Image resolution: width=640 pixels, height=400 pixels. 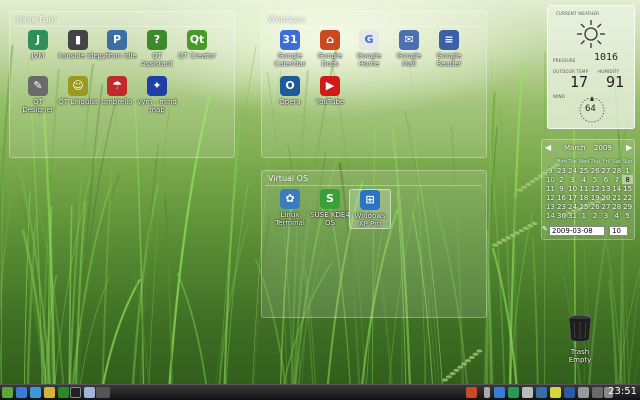 I want to click on date-field, so click(x=577, y=231).